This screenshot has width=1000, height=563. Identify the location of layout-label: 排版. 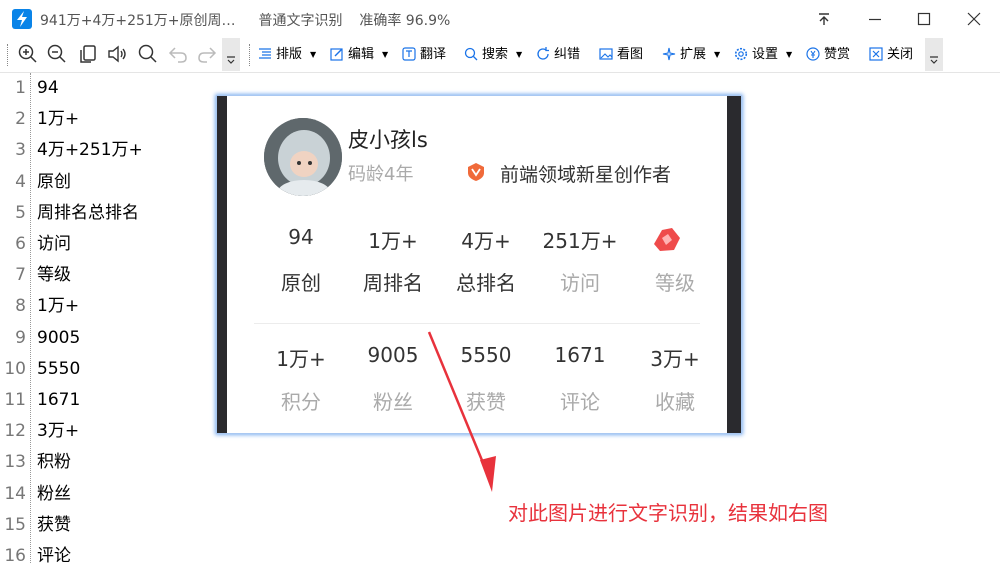
(289, 54).